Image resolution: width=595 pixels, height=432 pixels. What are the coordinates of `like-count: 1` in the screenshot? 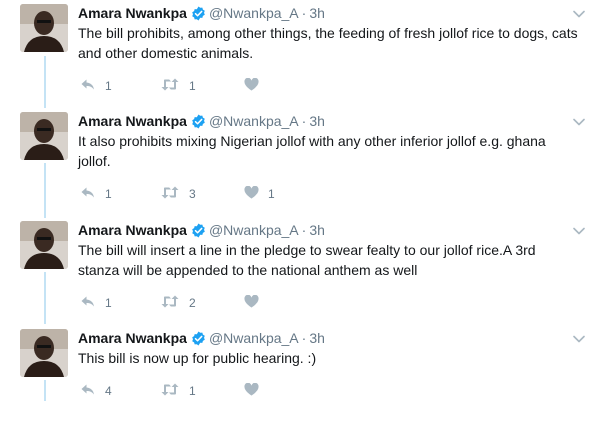 It's located at (271, 194).